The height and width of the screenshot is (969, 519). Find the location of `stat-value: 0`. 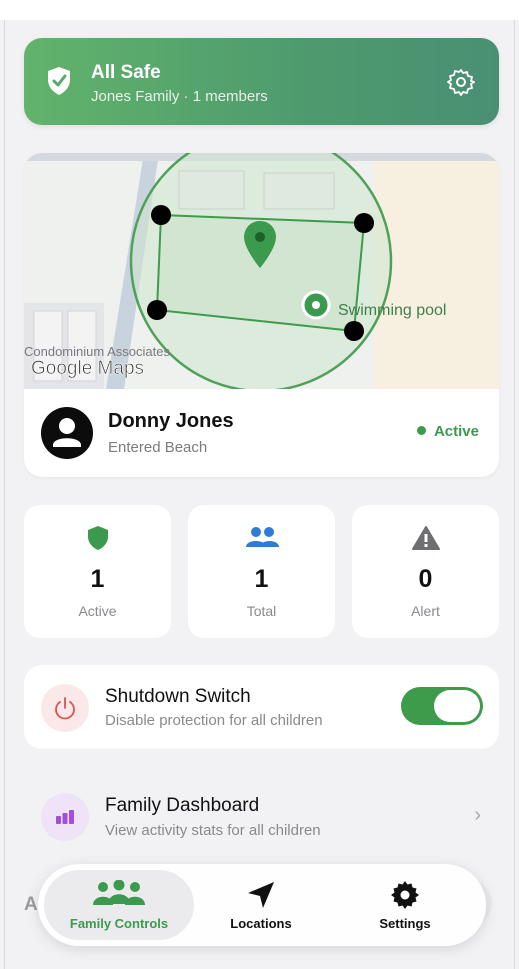

stat-value: 0 is located at coordinates (425, 579).